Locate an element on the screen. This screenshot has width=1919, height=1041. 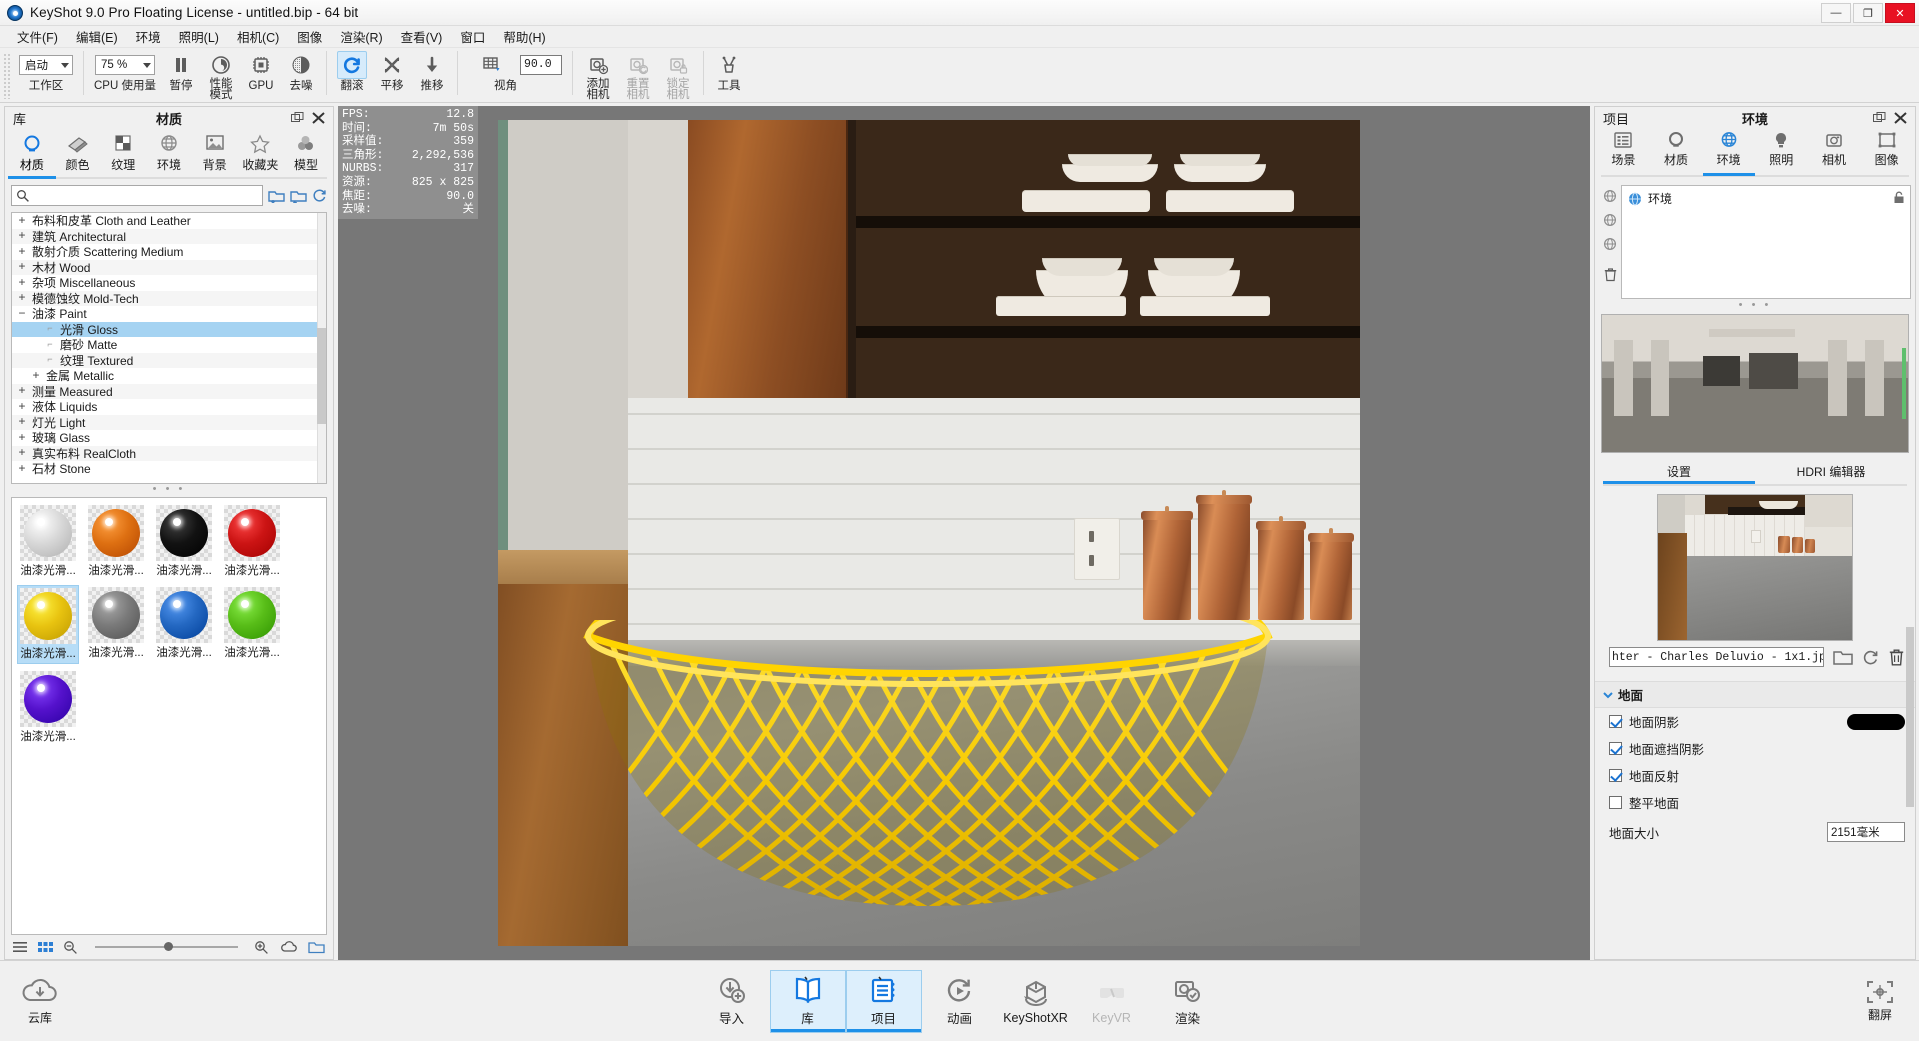
menu-help: 帮助(H) is located at coordinates (524, 36).